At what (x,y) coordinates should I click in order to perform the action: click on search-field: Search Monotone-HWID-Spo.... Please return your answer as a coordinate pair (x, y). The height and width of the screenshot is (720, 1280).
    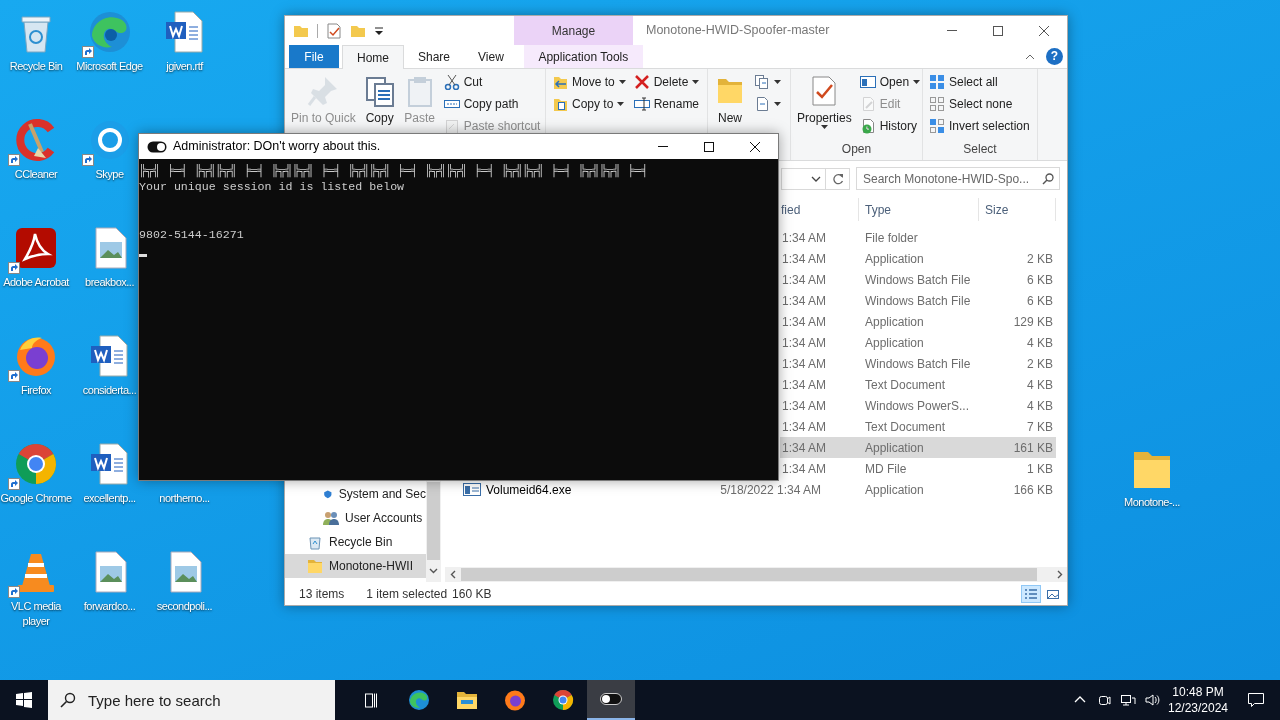
    Looking at the image, I should click on (958, 178).